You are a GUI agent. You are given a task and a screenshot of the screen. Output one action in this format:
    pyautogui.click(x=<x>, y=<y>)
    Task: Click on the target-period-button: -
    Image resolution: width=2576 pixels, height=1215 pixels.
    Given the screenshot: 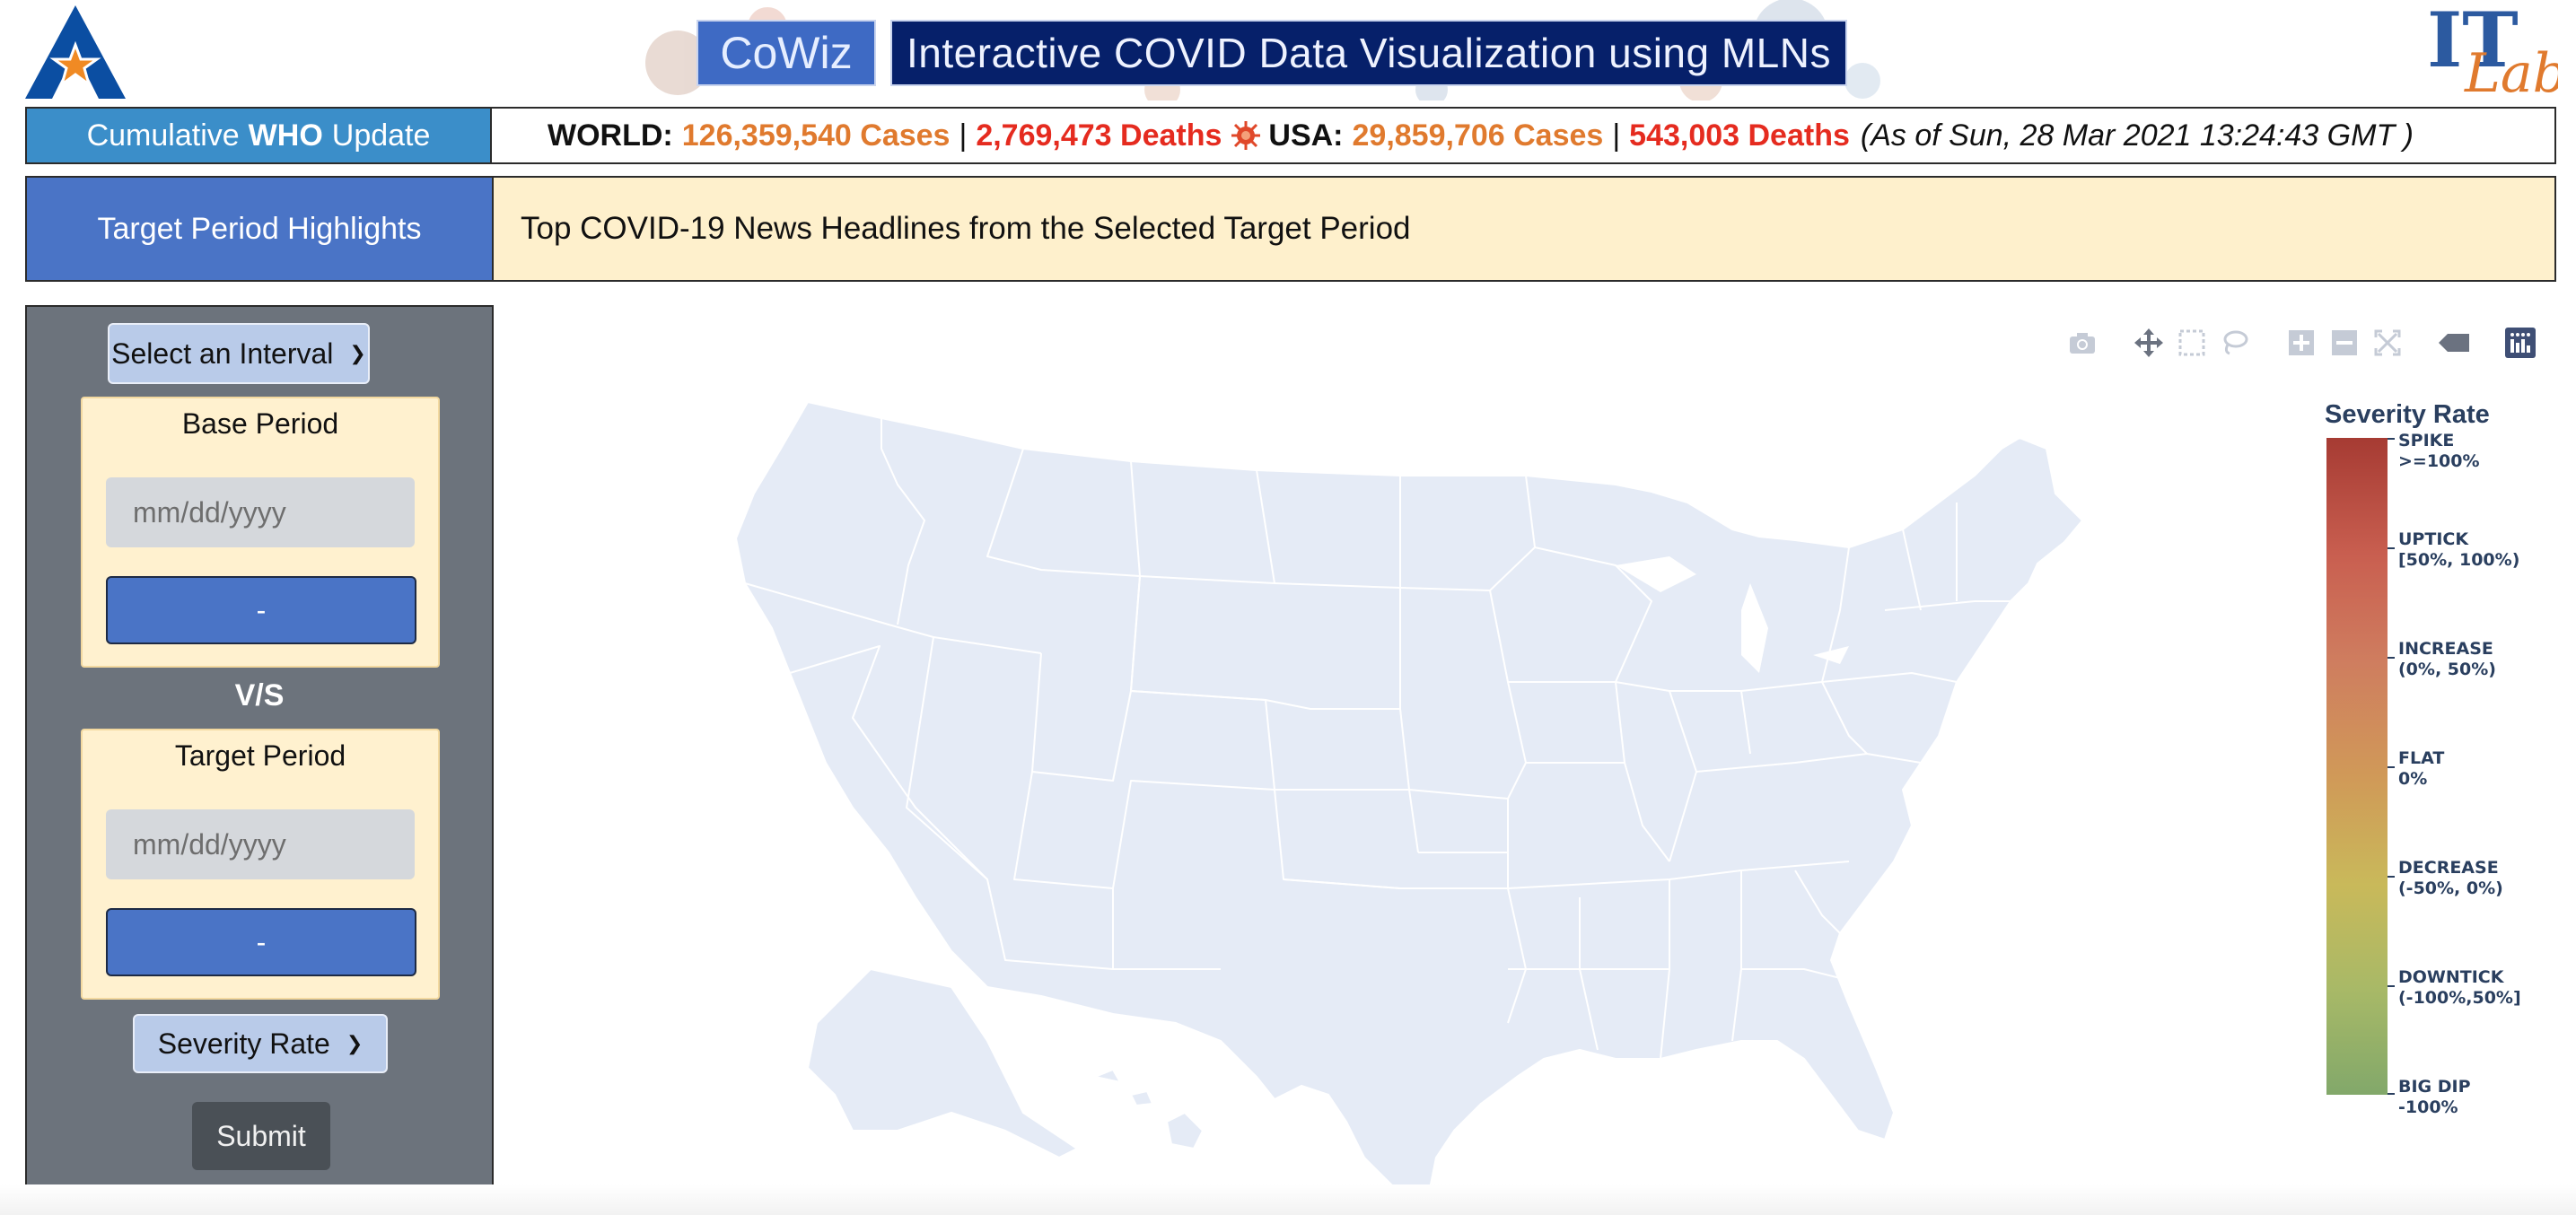 What is the action you would take?
    pyautogui.click(x=261, y=942)
    